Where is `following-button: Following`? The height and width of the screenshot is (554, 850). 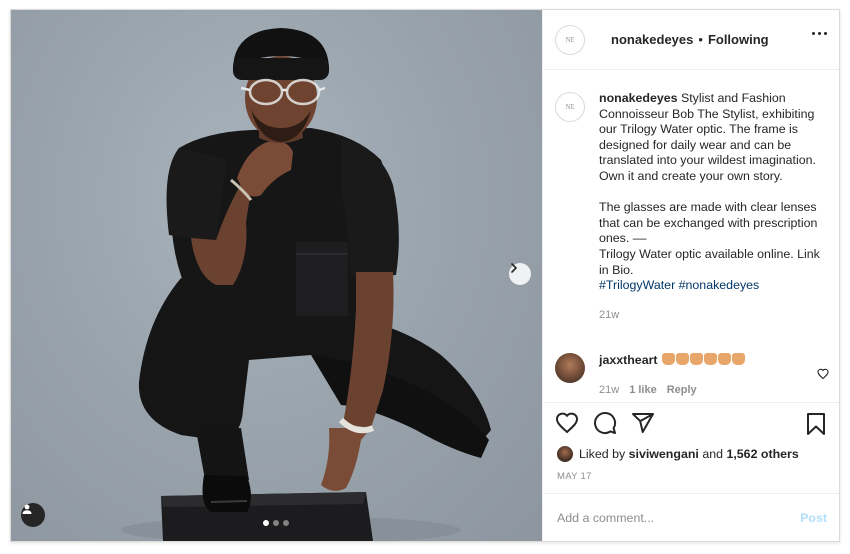
following-button: Following is located at coordinates (738, 39).